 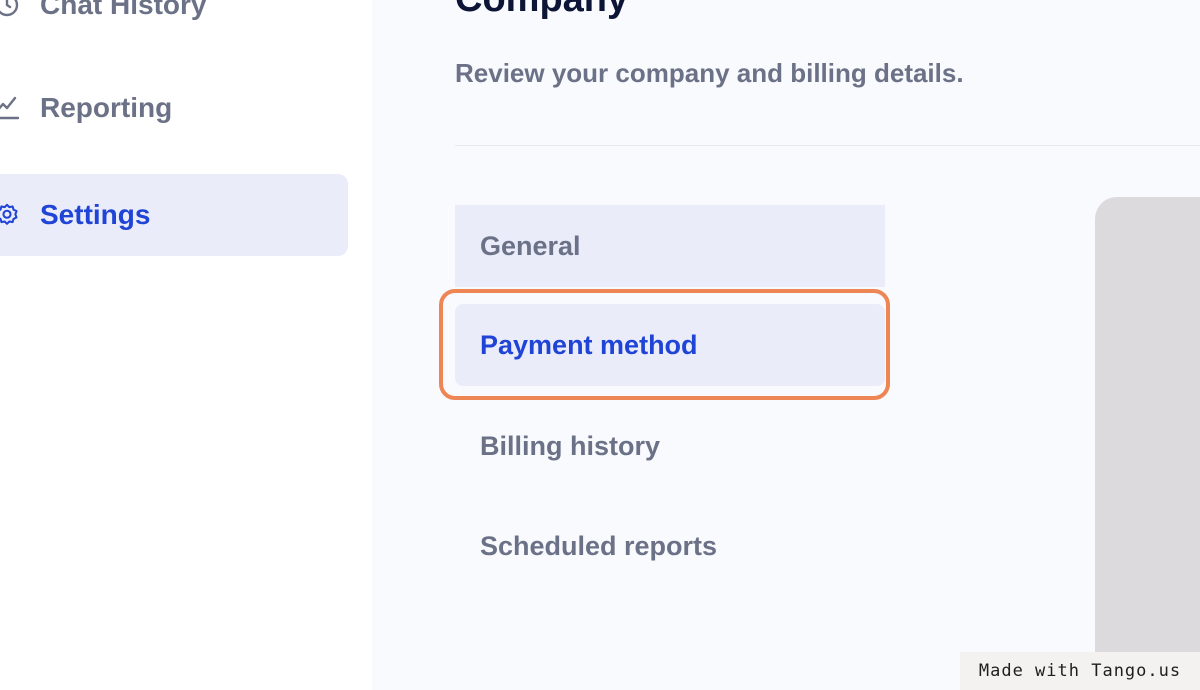 I want to click on chat-history-icon, so click(x=10, y=9).